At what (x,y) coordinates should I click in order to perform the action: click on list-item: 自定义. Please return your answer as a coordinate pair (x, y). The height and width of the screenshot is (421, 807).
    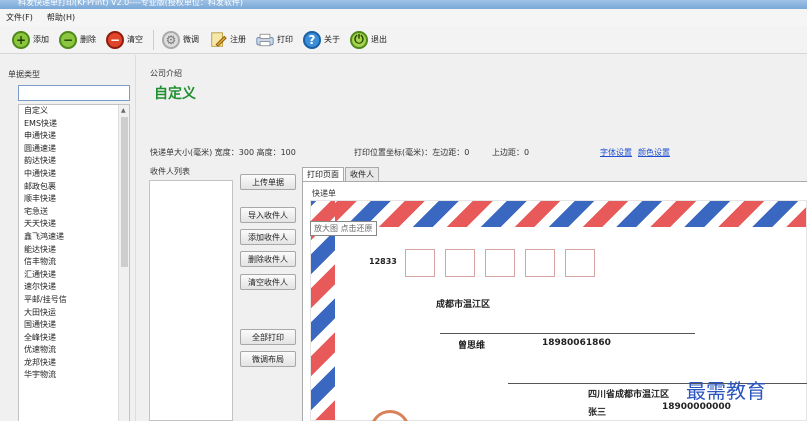
    Looking at the image, I should click on (74, 111).